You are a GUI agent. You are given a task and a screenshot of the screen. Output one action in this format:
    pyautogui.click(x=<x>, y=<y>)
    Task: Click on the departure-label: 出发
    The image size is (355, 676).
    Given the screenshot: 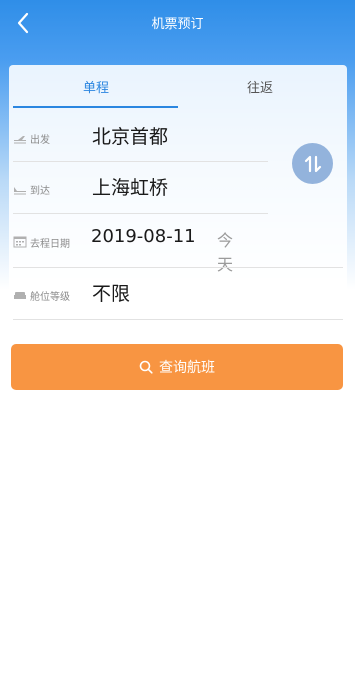 What is the action you would take?
    pyautogui.click(x=40, y=140)
    